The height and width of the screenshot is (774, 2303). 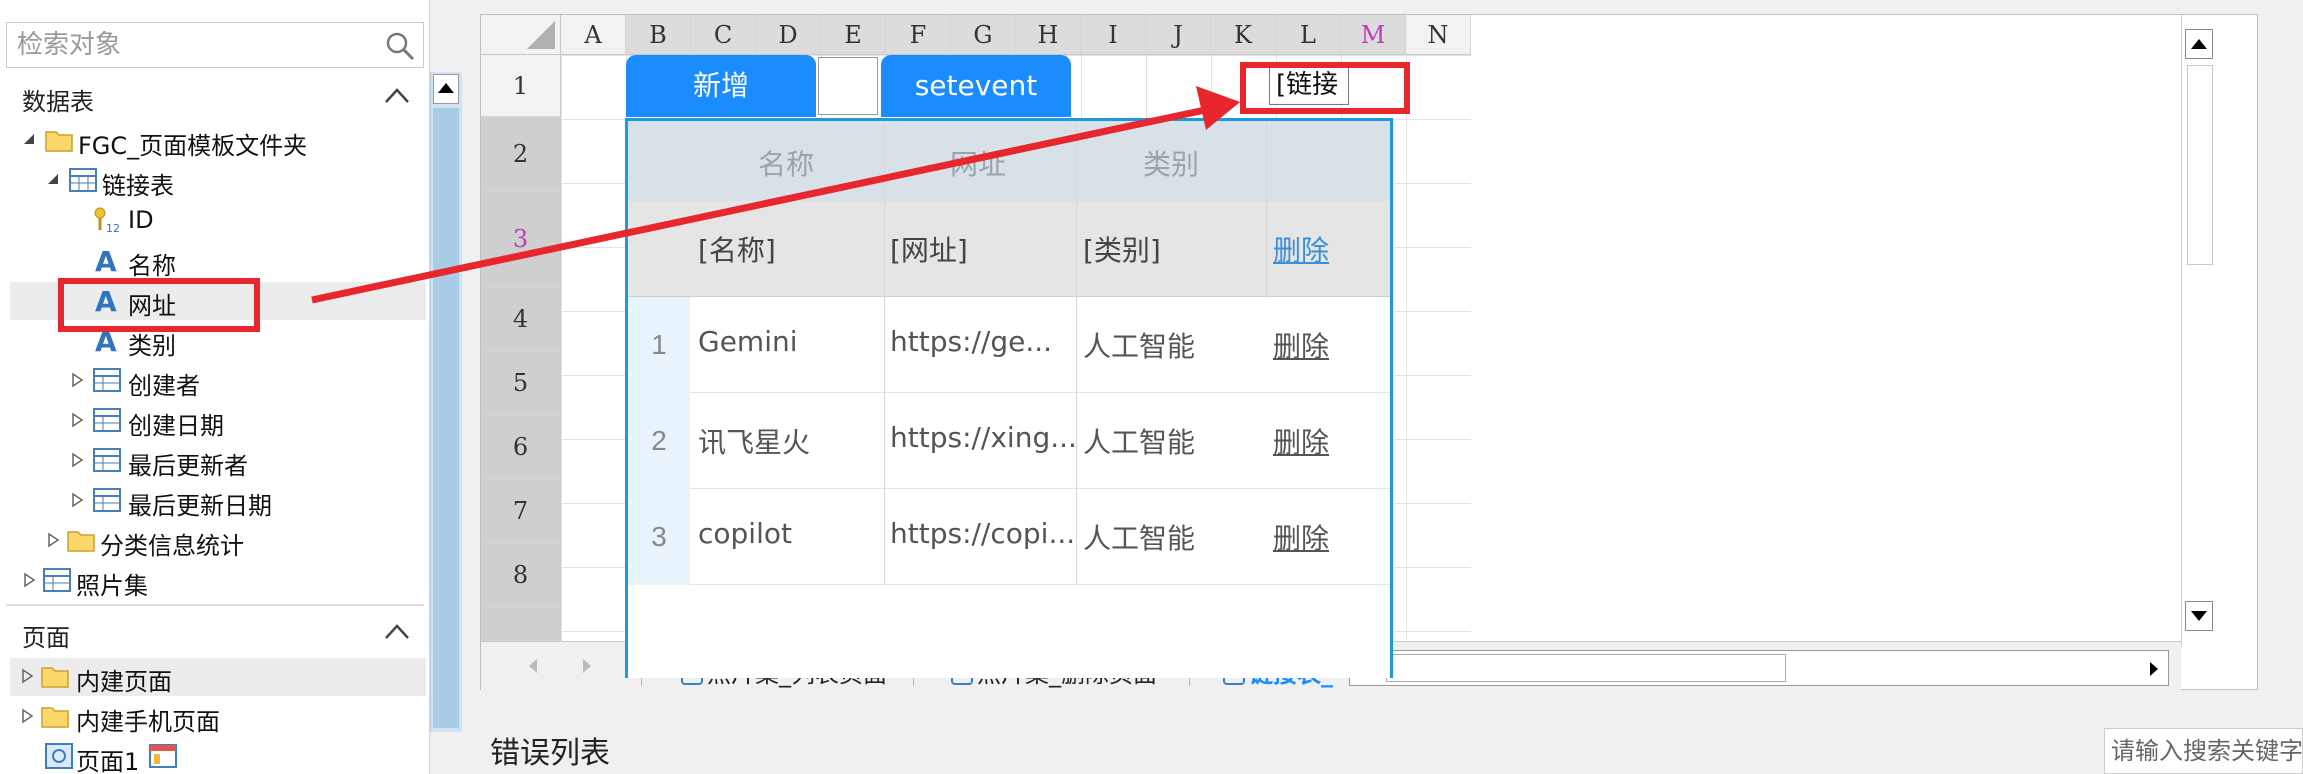 What do you see at coordinates (775, 195) in the screenshot?
I see `annotation-arrow-icon` at bounding box center [775, 195].